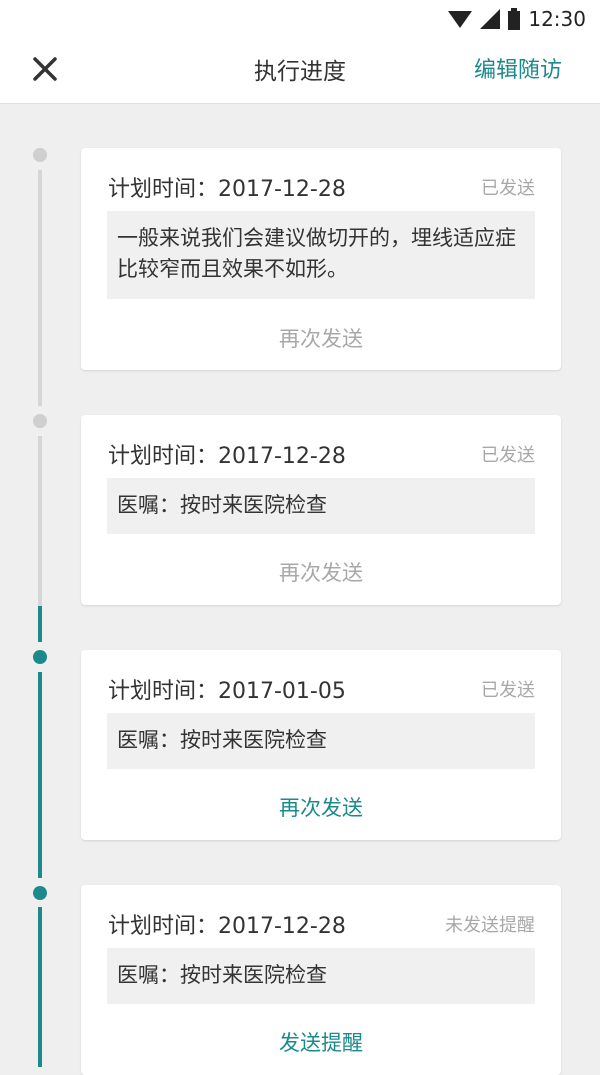  I want to click on edit-followup-button: 编辑随访, so click(518, 68).